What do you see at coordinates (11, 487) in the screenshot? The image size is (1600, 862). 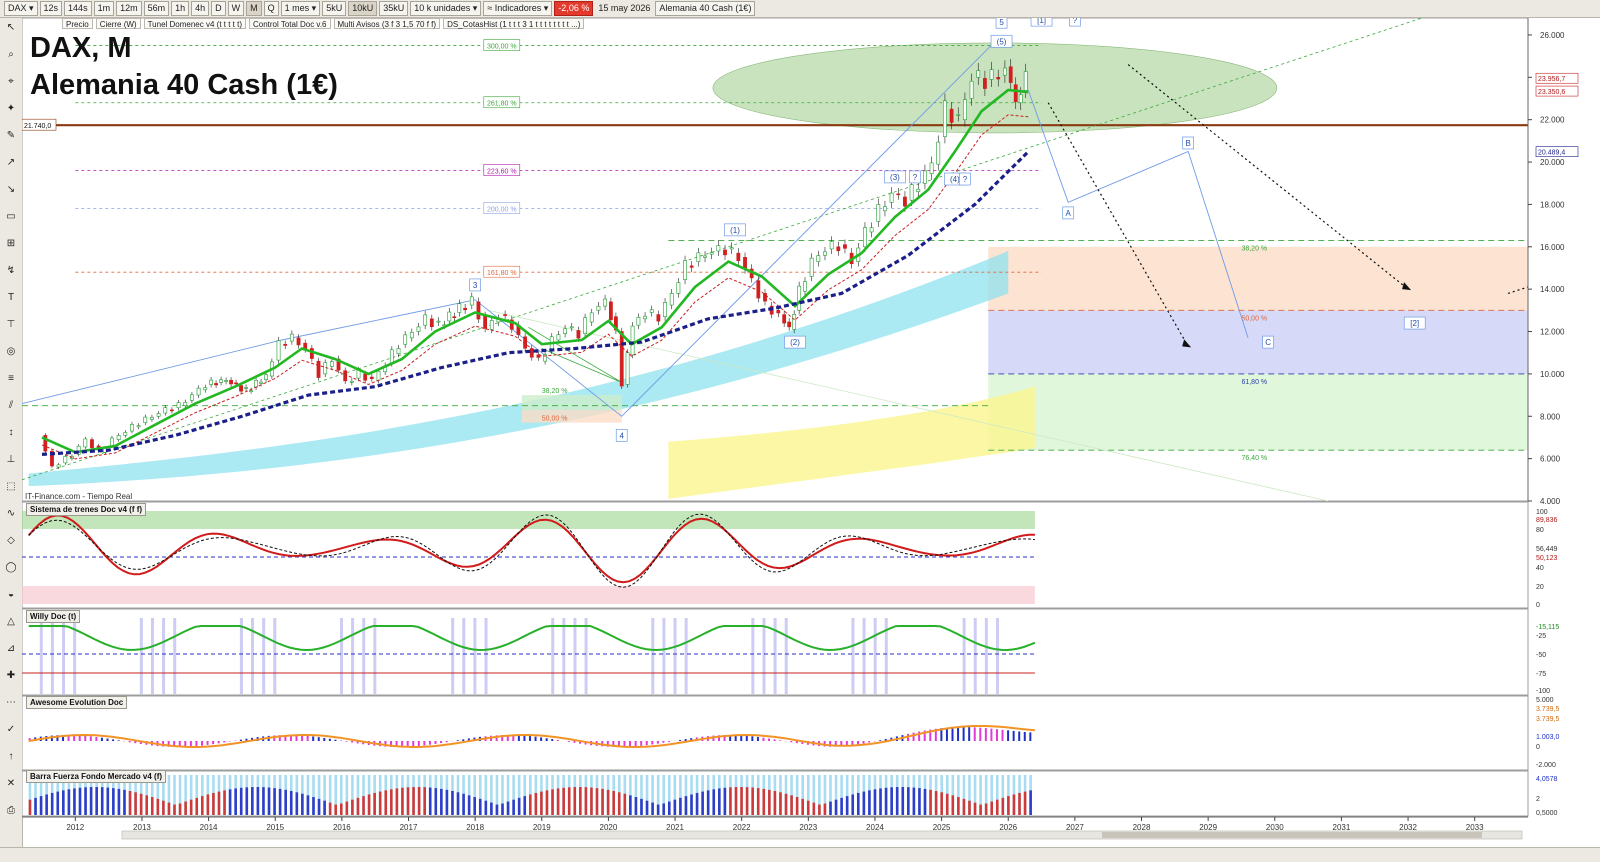 I see `box-icon: ⬚` at bounding box center [11, 487].